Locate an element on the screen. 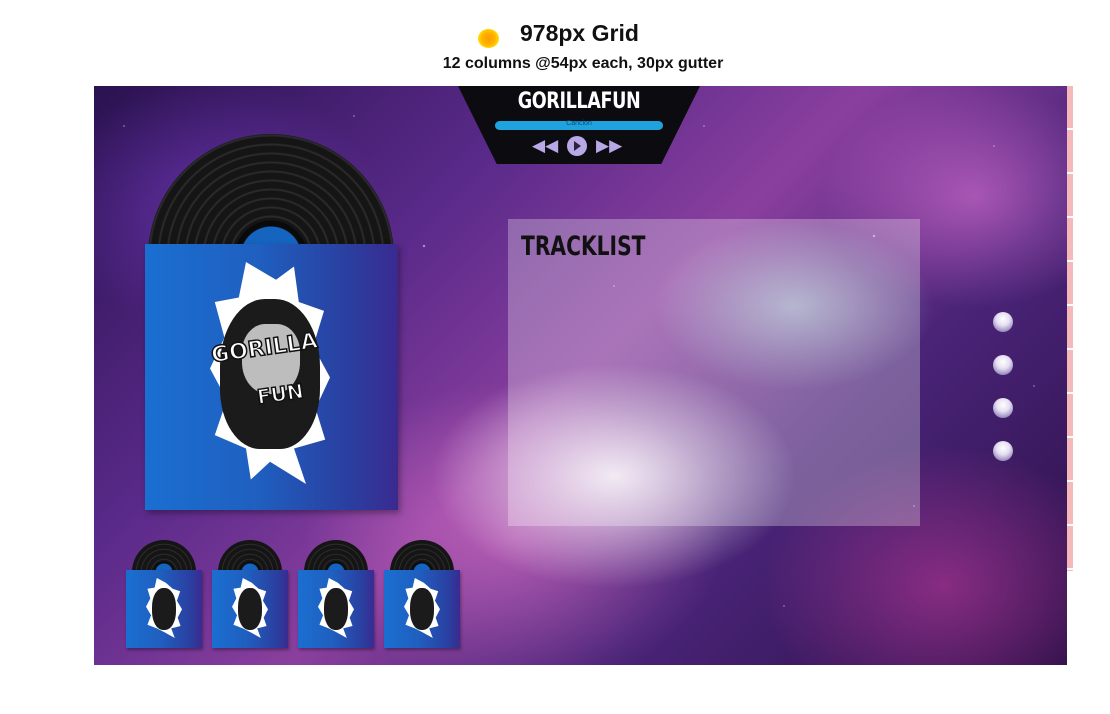  fast-forward-icon: ▶▶ is located at coordinates (609, 146).